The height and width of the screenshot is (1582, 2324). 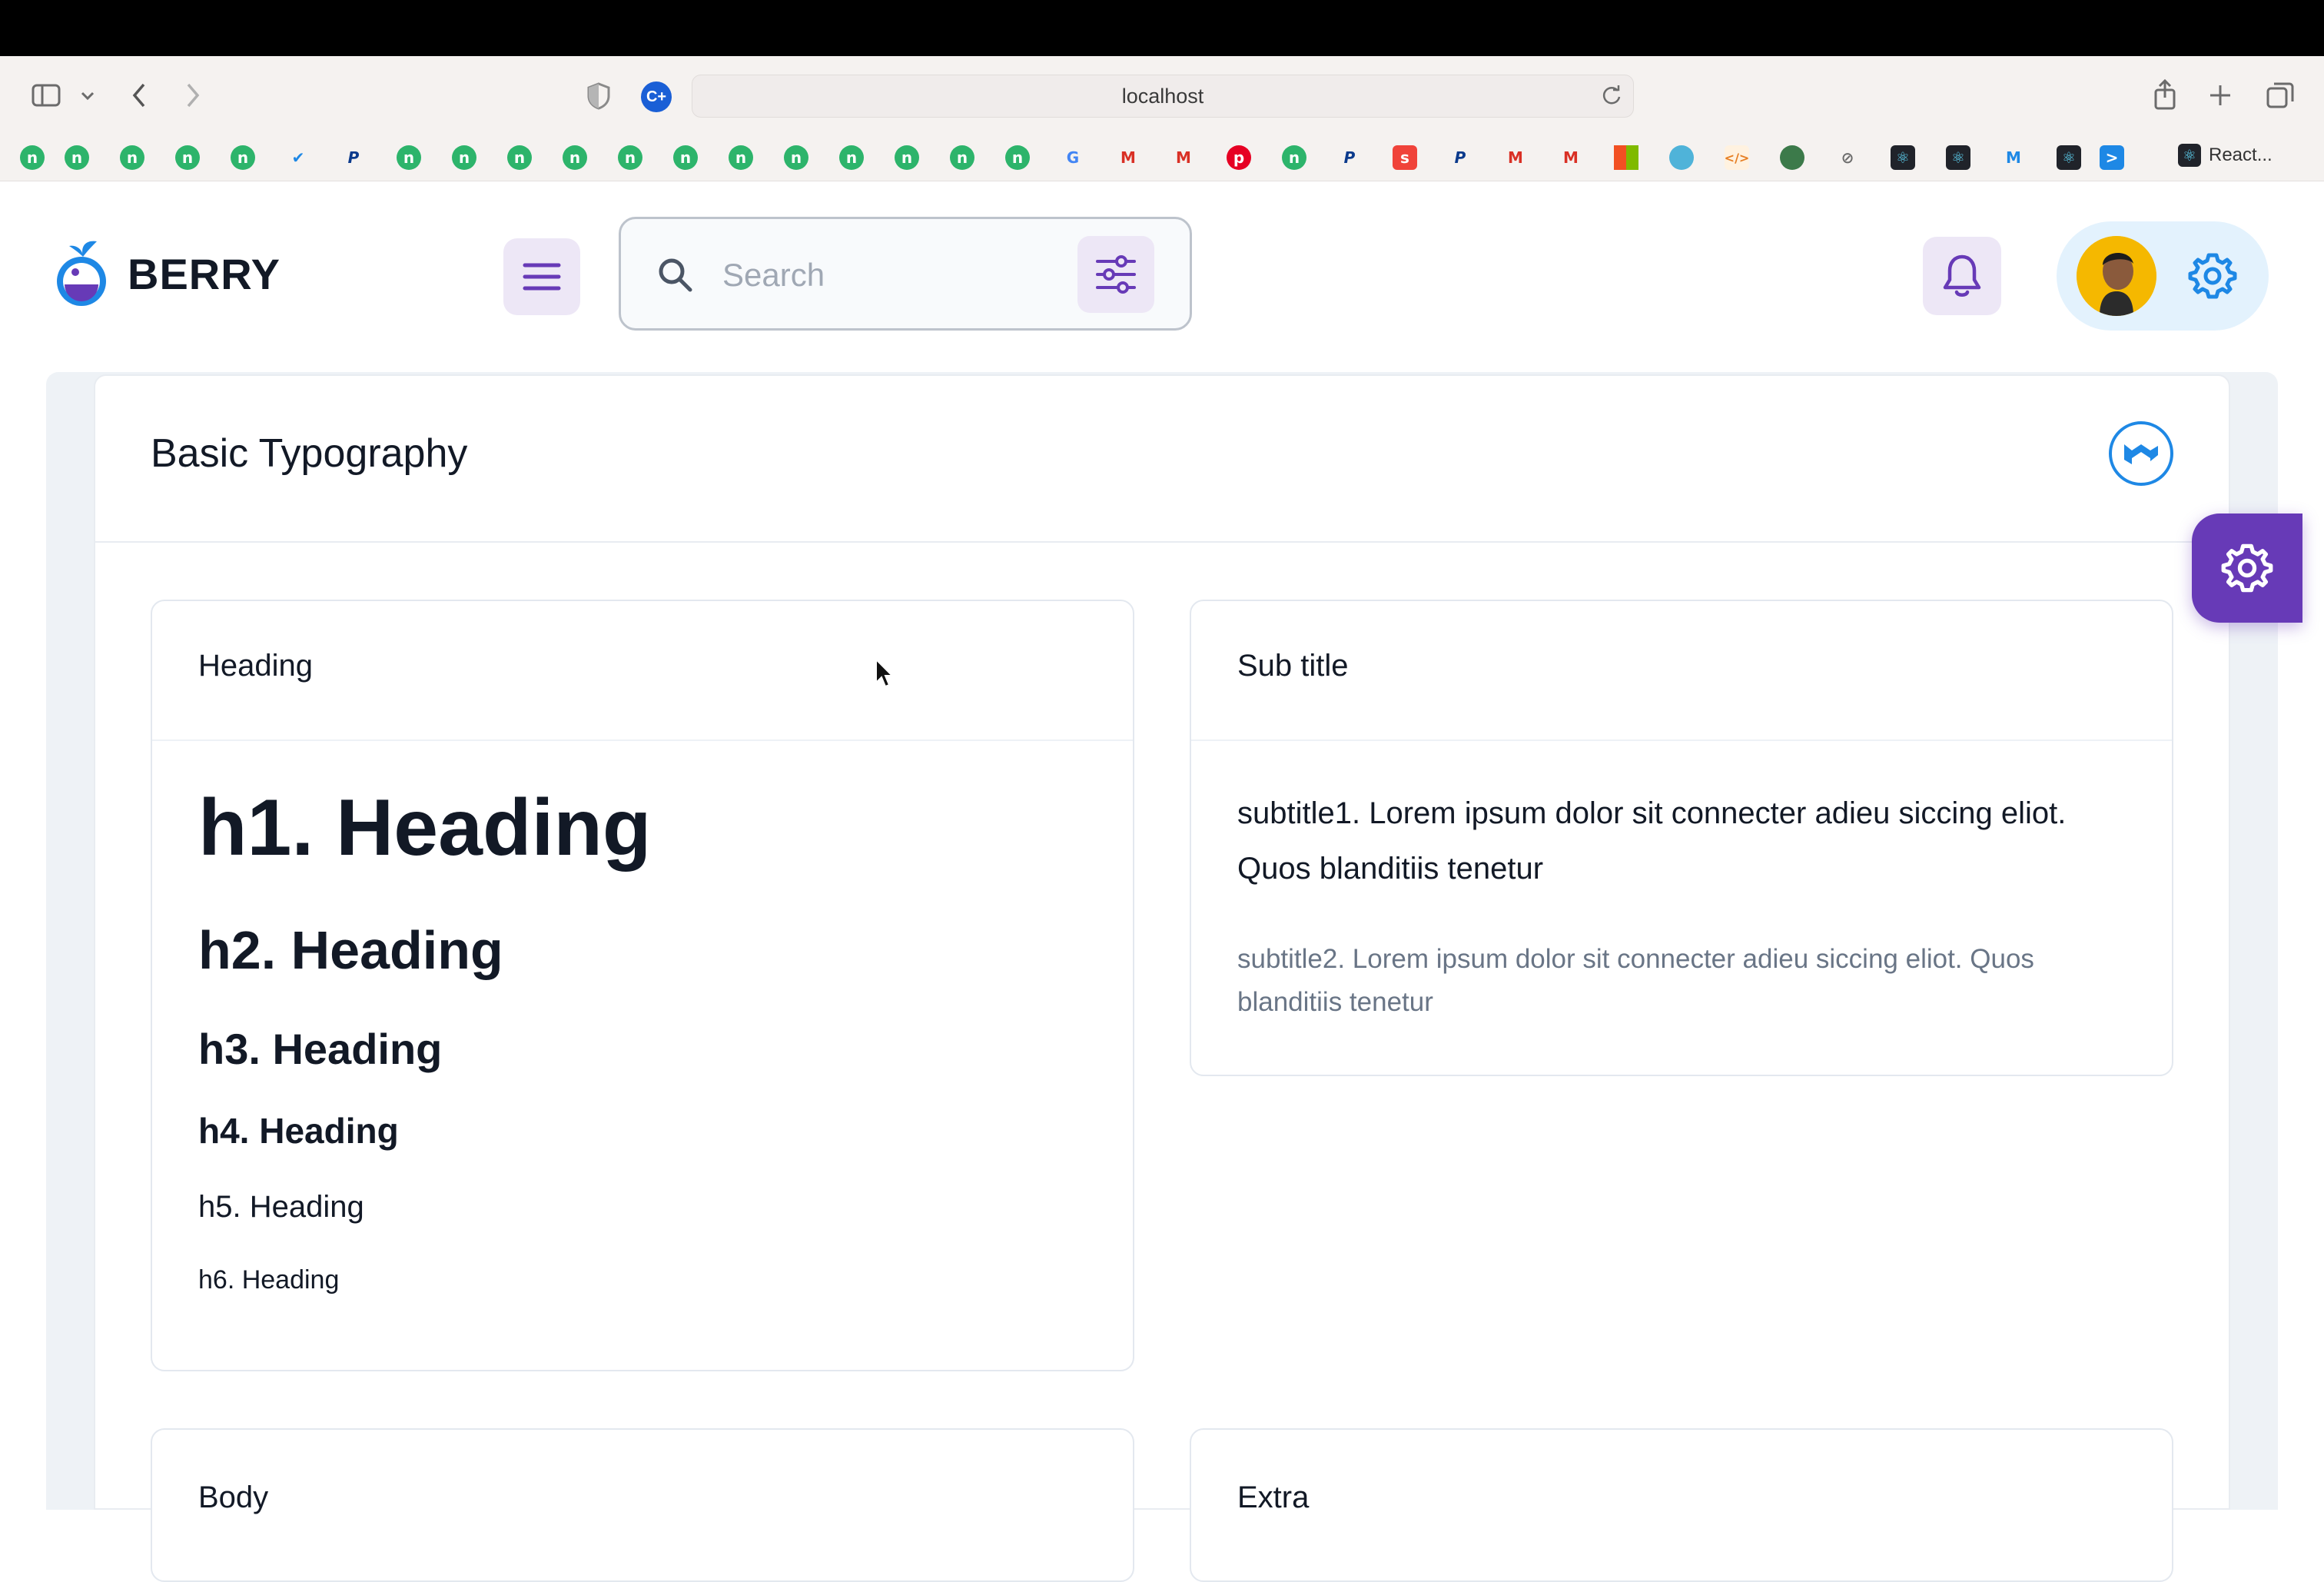 I want to click on extension-icon: C+, so click(x=656, y=96).